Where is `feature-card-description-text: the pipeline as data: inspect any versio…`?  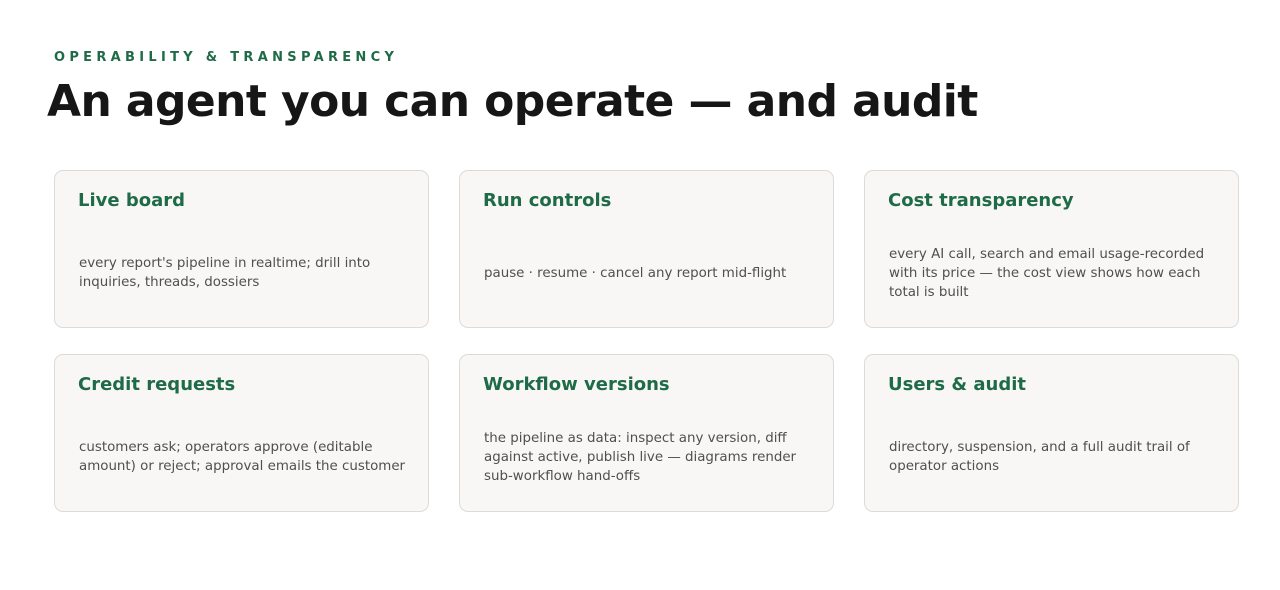
feature-card-description-text: the pipeline as data: inspect any versio… is located at coordinates (640, 457).